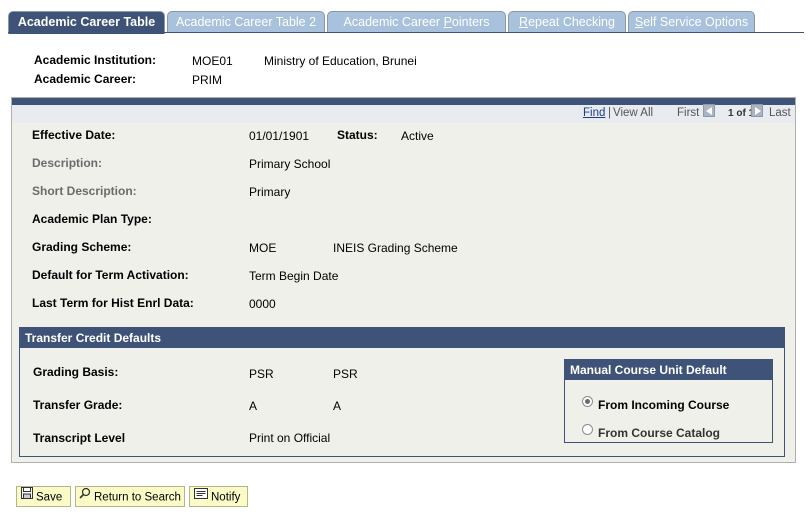 The width and height of the screenshot is (811, 517). What do you see at coordinates (113, 303) in the screenshot?
I see `last-term-hist-label: Last Term for Hist Enrl Data:` at bounding box center [113, 303].